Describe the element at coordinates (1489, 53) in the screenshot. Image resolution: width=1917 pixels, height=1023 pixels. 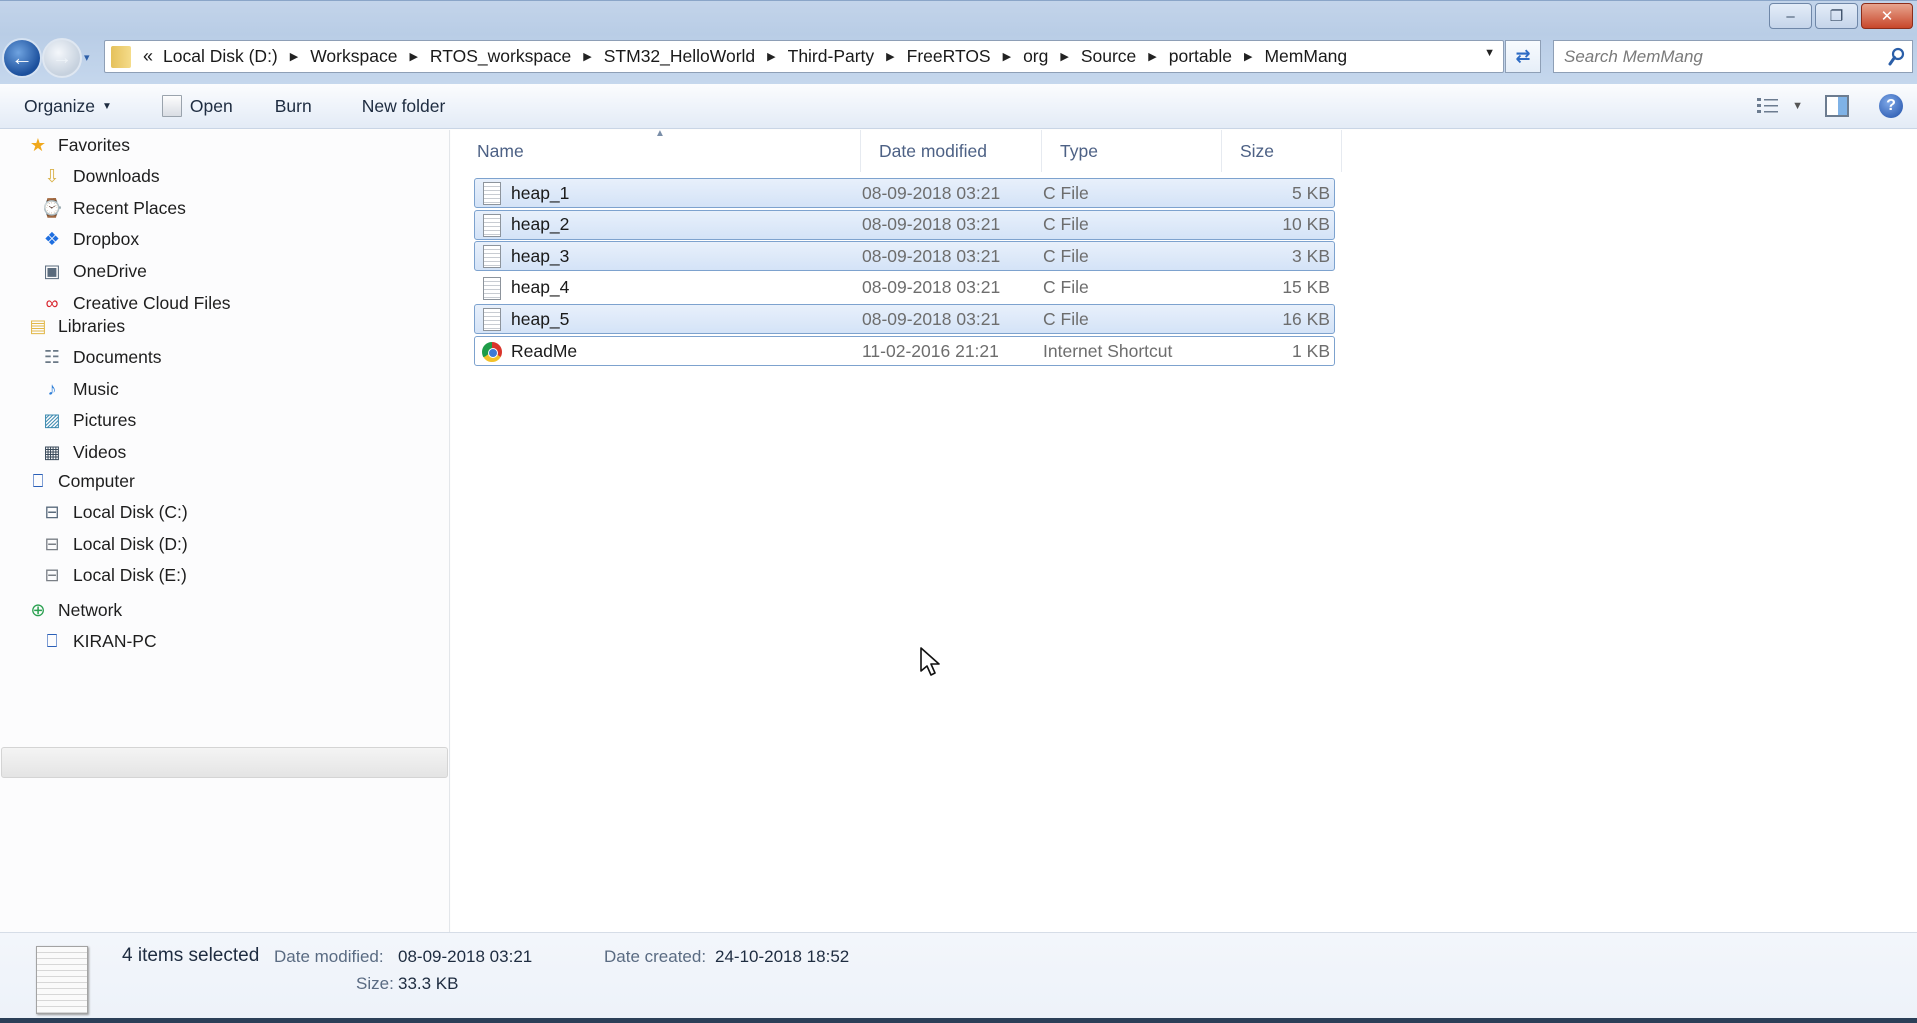
I see `address-history-dropdown: ▼` at that location.